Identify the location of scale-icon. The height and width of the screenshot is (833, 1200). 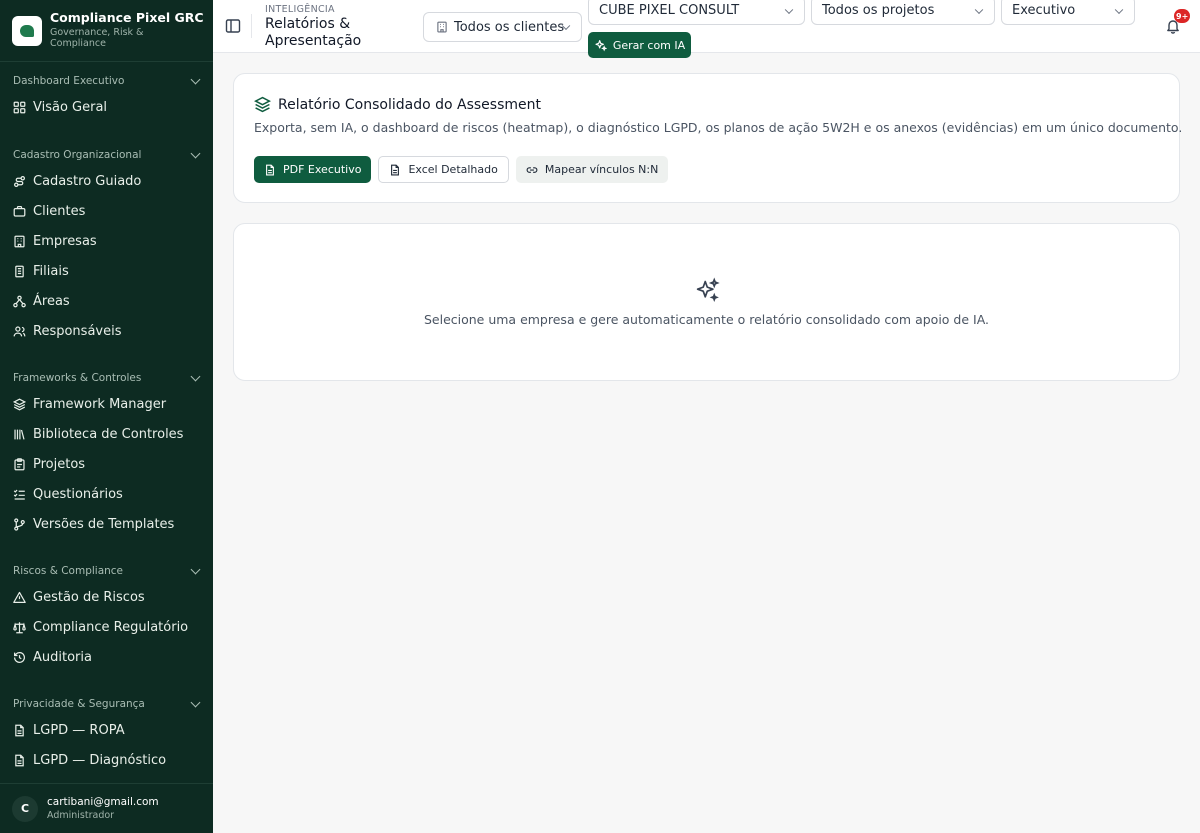
(19, 627).